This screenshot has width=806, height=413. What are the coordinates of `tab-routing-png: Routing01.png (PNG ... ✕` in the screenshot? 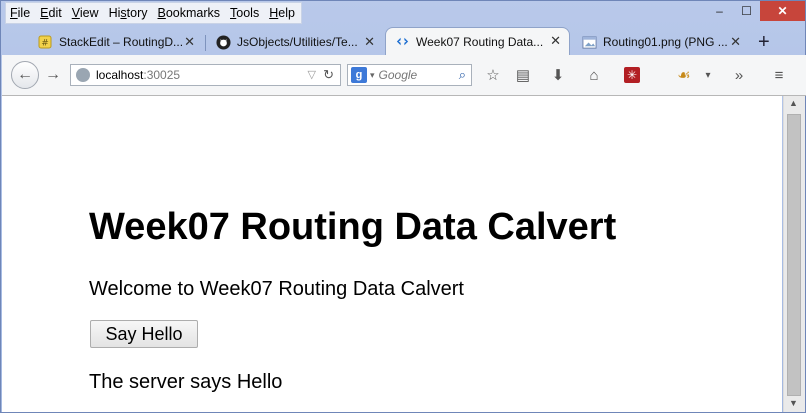 It's located at (661, 42).